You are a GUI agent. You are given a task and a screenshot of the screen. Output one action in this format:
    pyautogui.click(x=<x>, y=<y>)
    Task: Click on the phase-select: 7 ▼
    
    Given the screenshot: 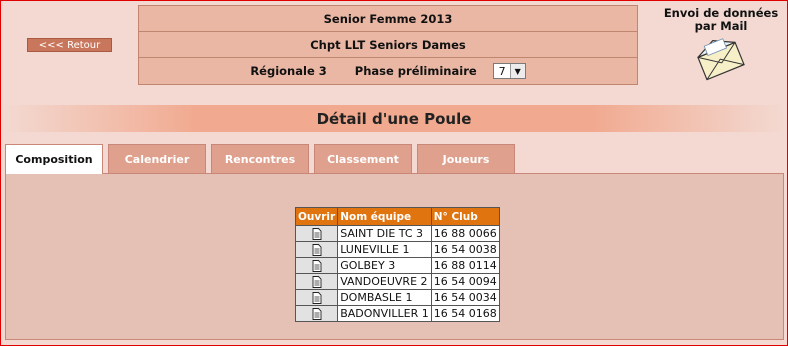 What is the action you would take?
    pyautogui.click(x=509, y=71)
    